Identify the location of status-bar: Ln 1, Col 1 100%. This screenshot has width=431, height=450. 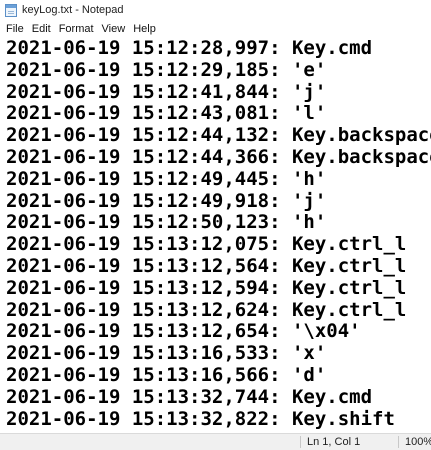
(215, 441).